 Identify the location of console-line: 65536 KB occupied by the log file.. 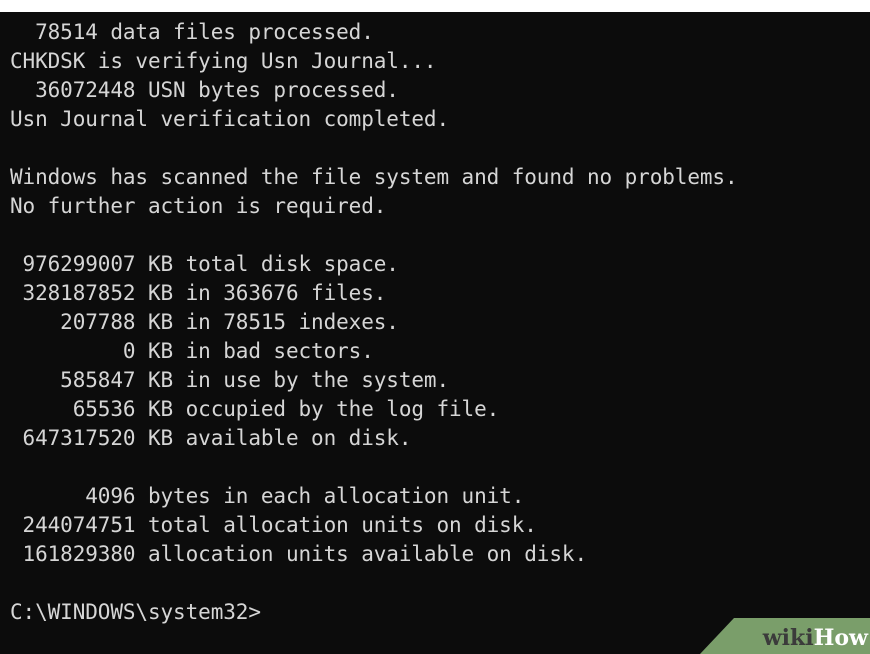
(255, 409).